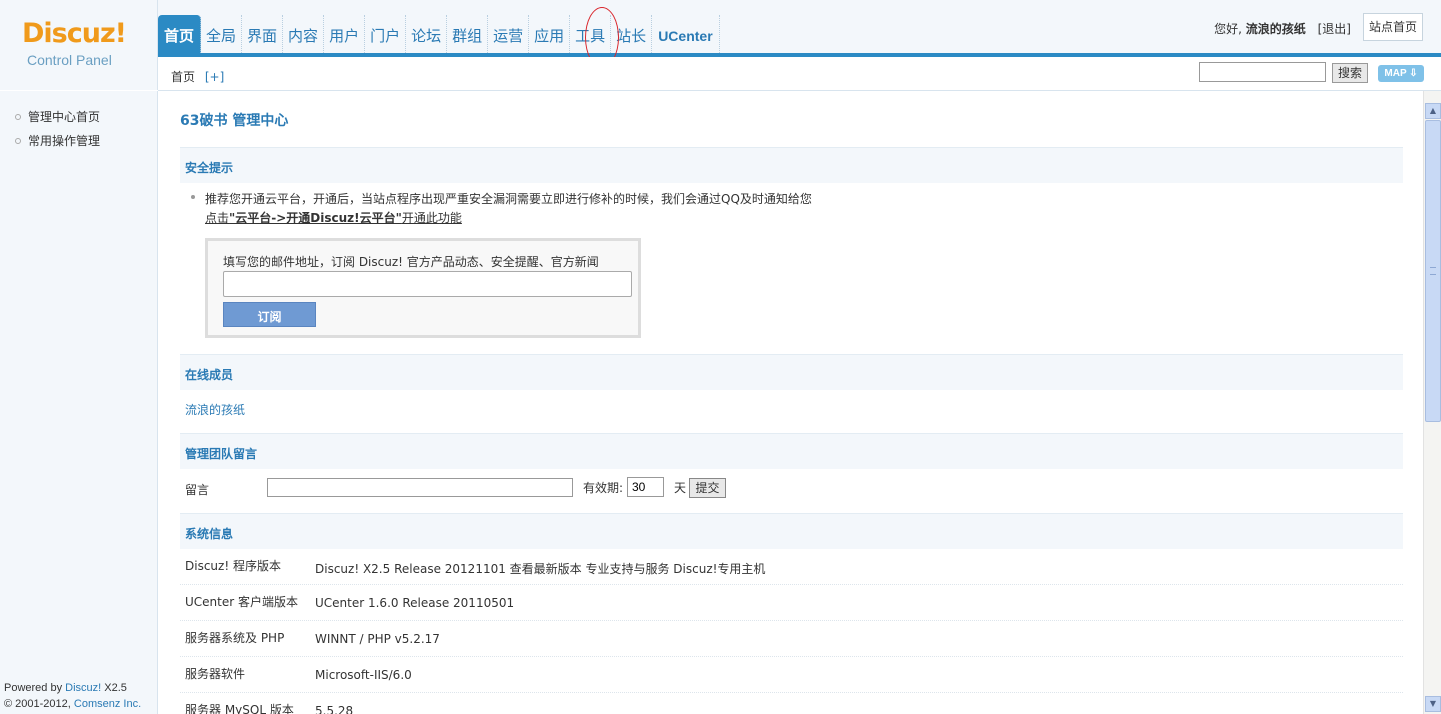  Describe the element at coordinates (197, 76) in the screenshot. I see `breadcrumb: 首页 [+]` at that location.